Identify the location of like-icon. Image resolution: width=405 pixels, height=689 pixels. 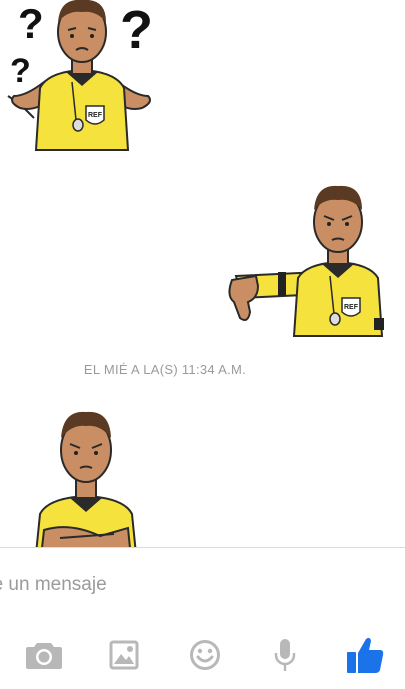
(365, 655).